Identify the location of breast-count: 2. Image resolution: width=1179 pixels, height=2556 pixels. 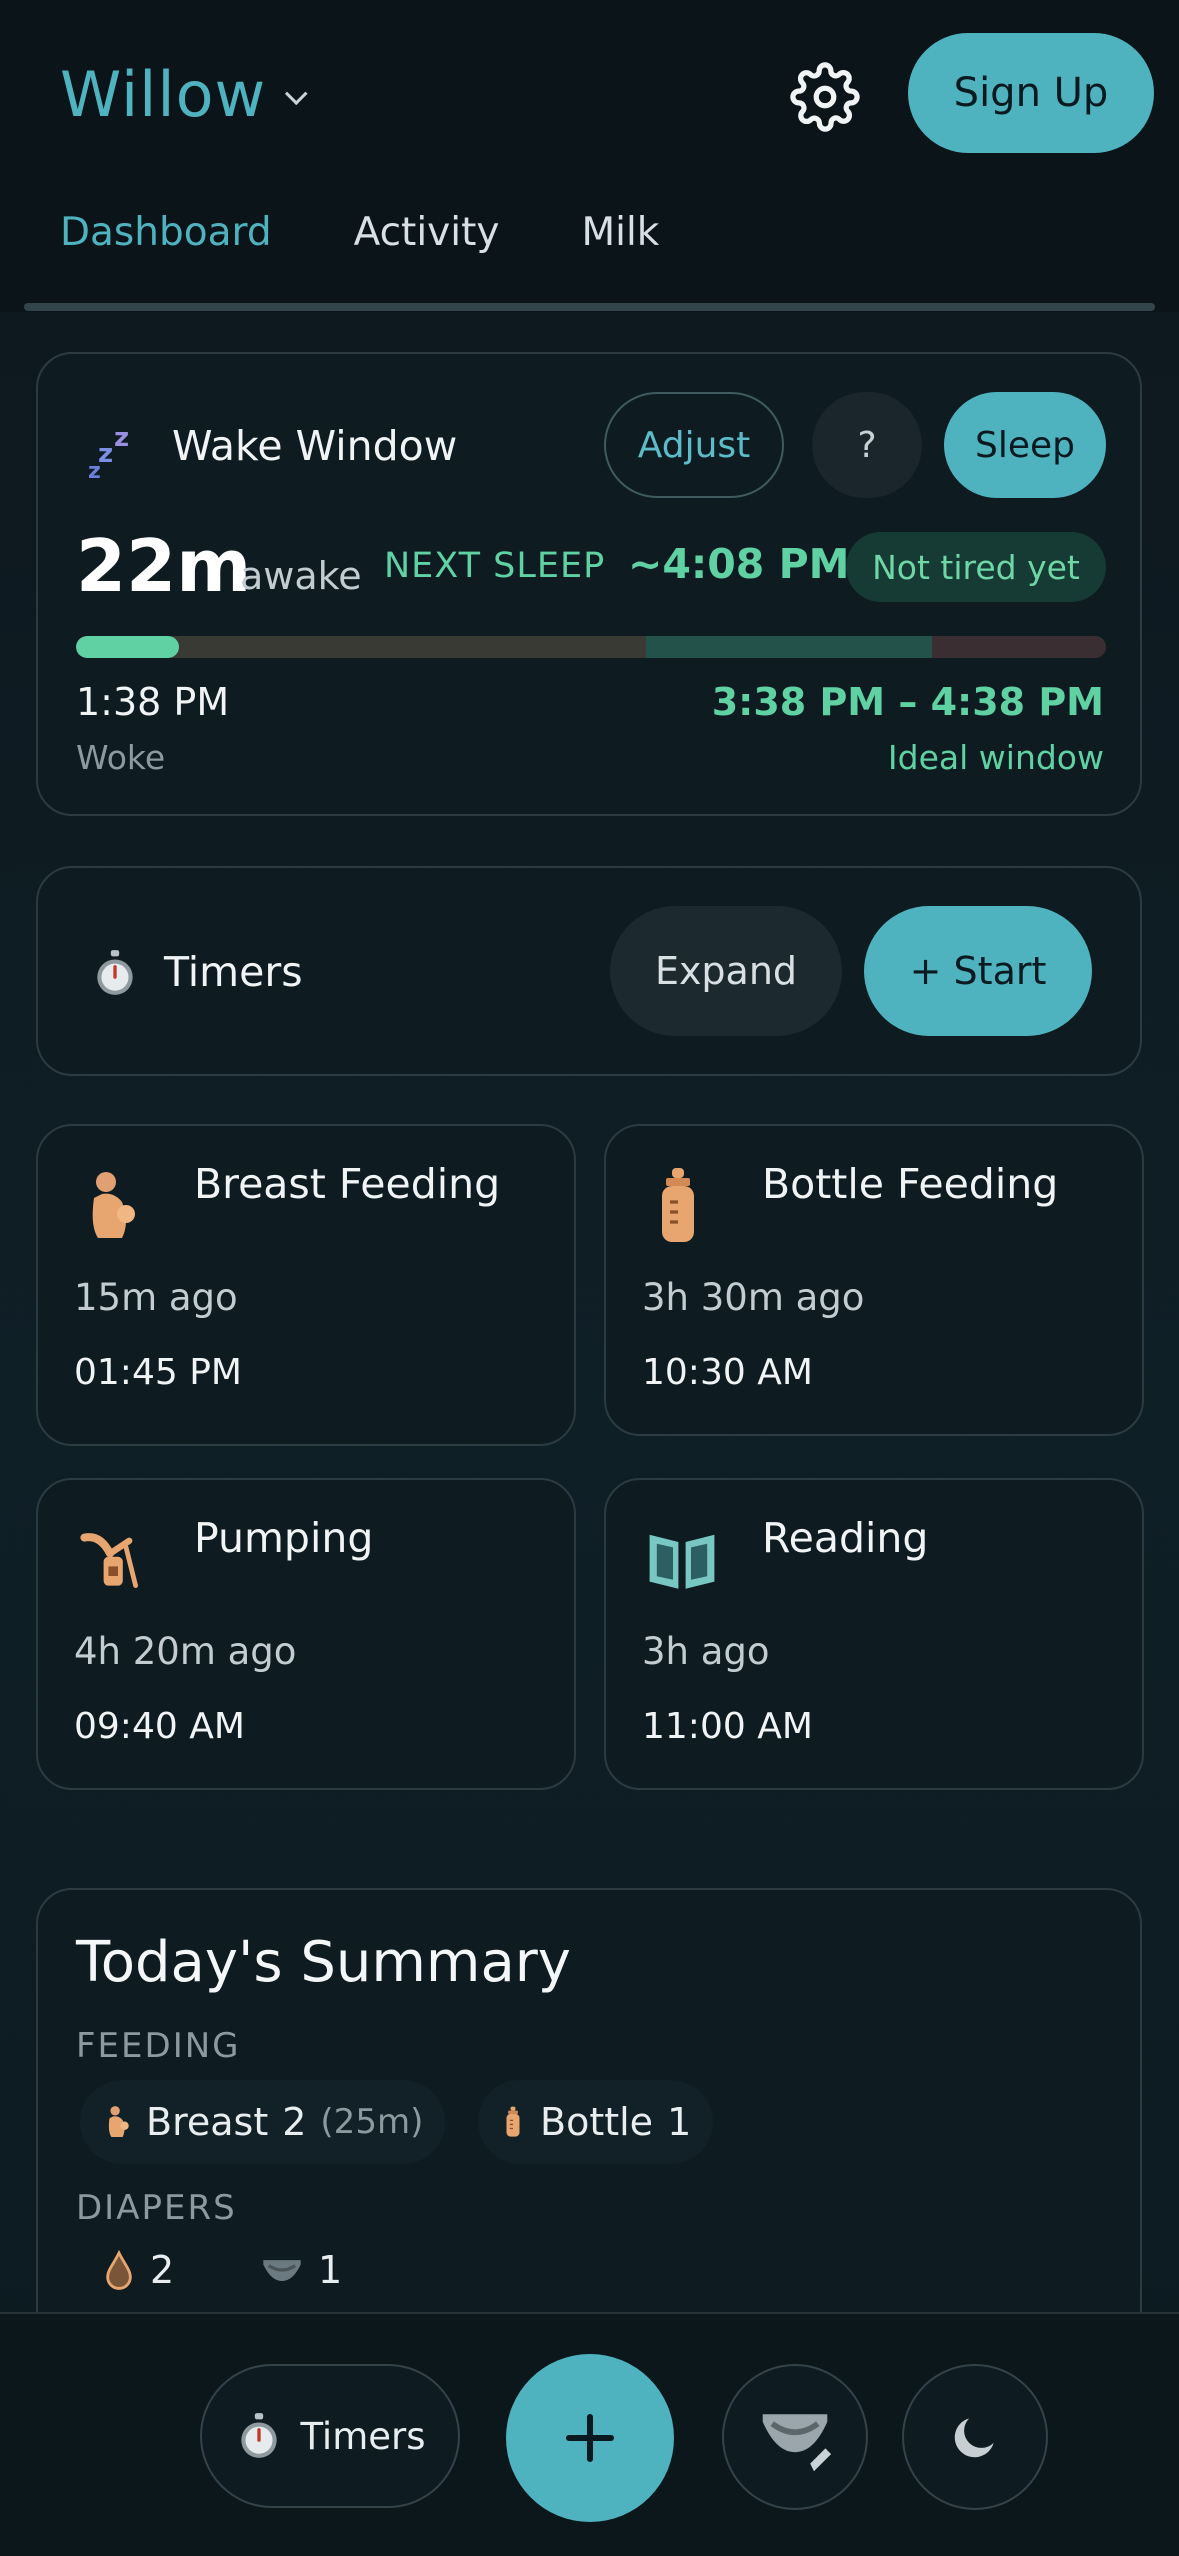
(294, 2122).